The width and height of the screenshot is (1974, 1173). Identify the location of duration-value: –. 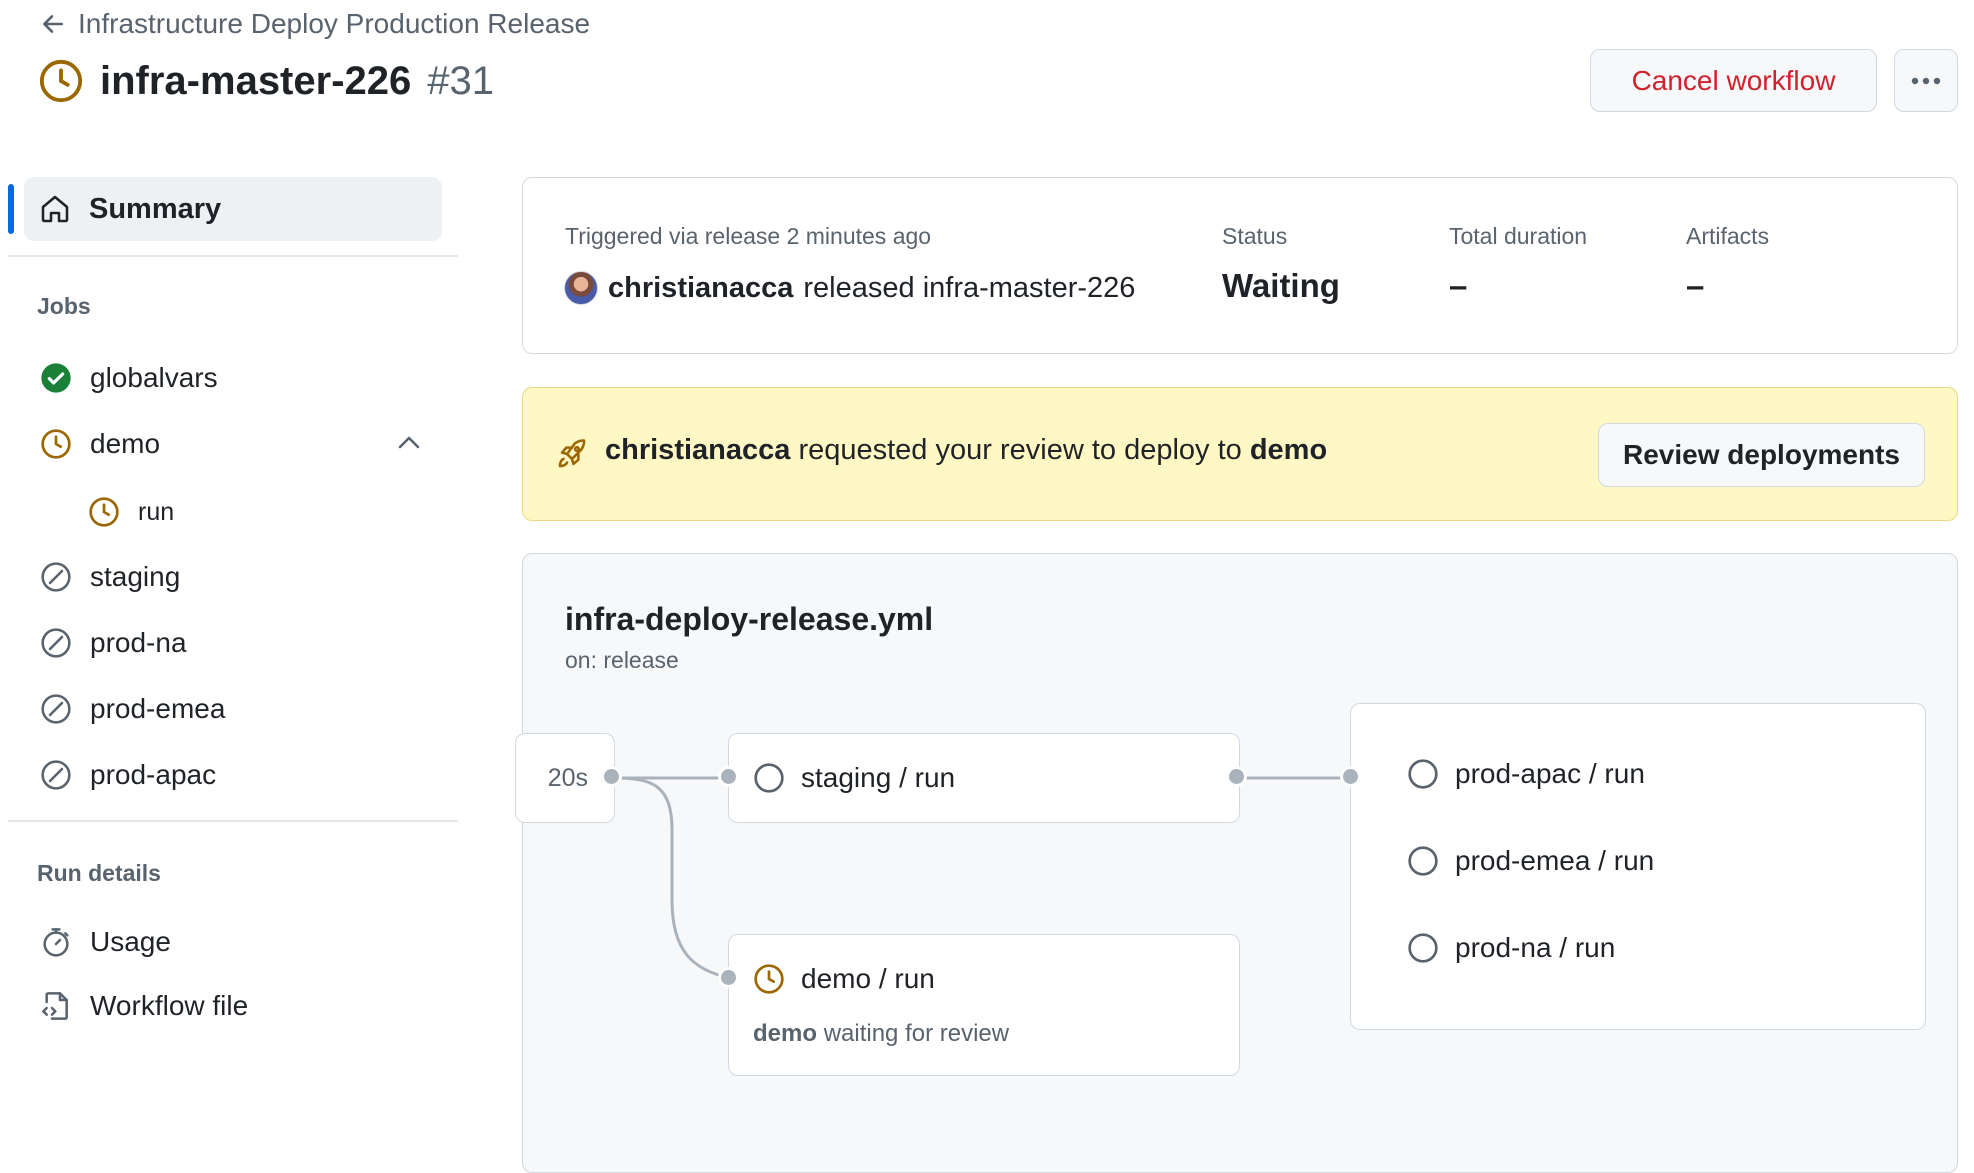
(1458, 285).